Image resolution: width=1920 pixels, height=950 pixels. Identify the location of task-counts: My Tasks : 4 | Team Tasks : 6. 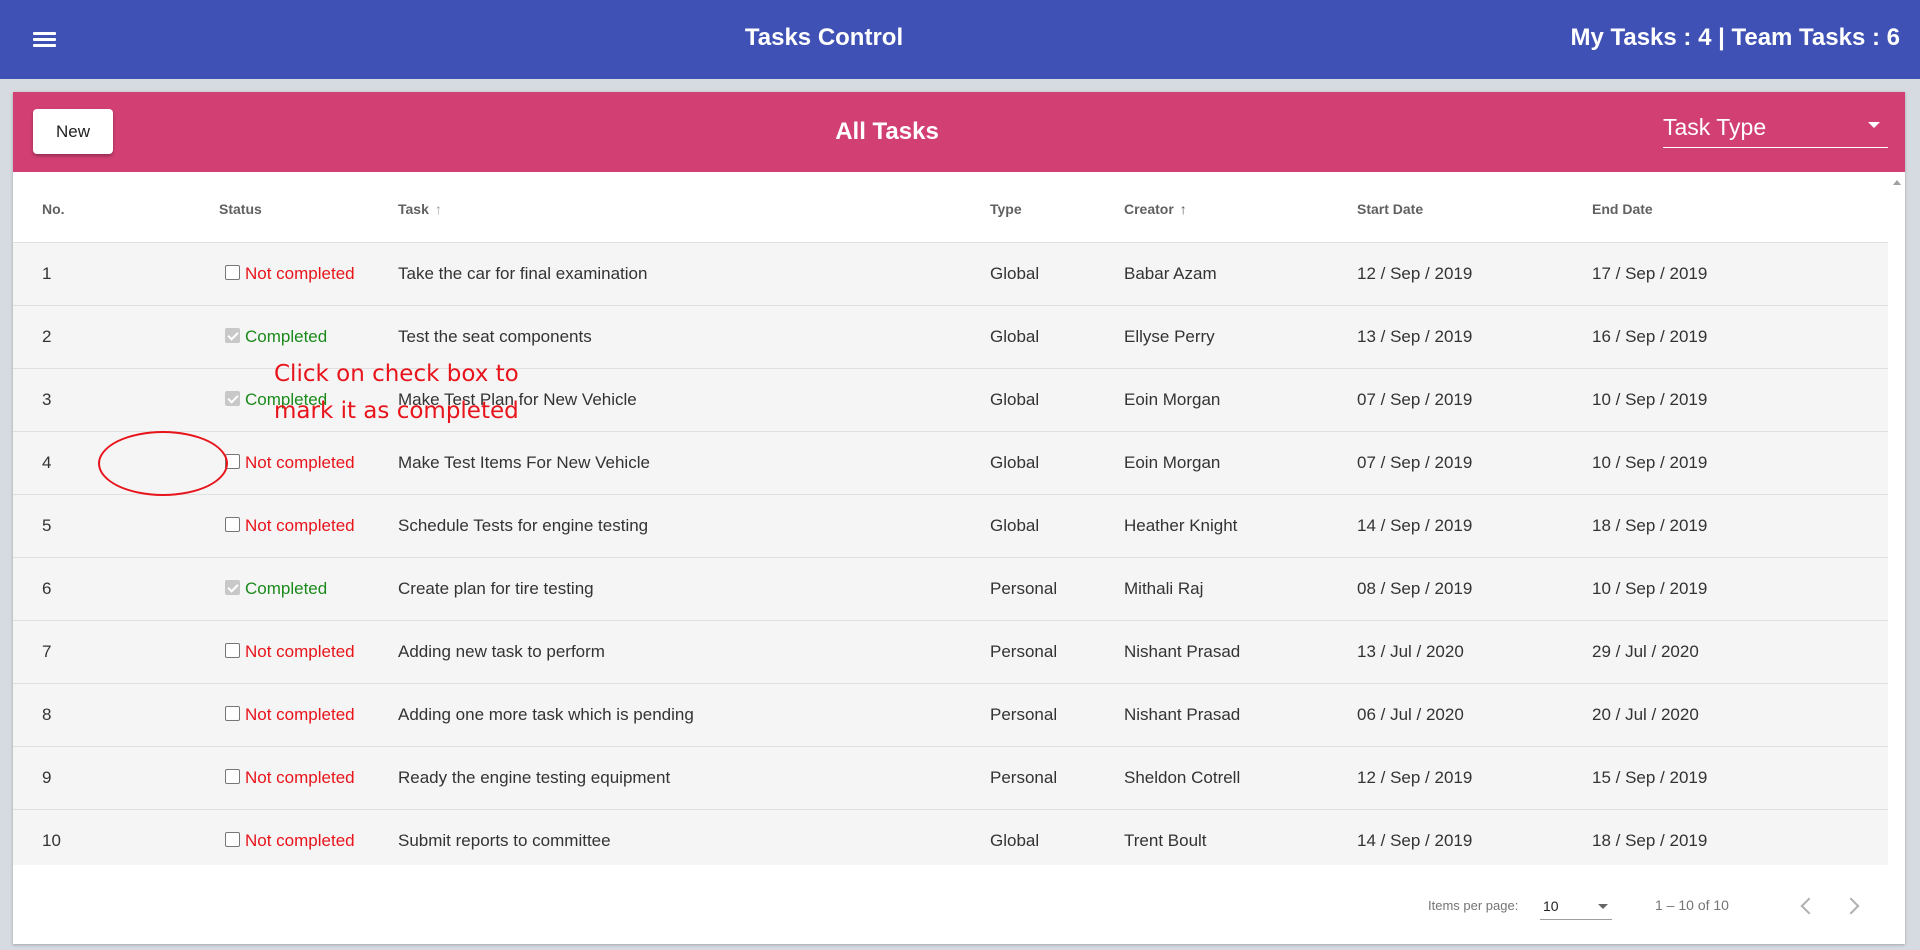
(1735, 37).